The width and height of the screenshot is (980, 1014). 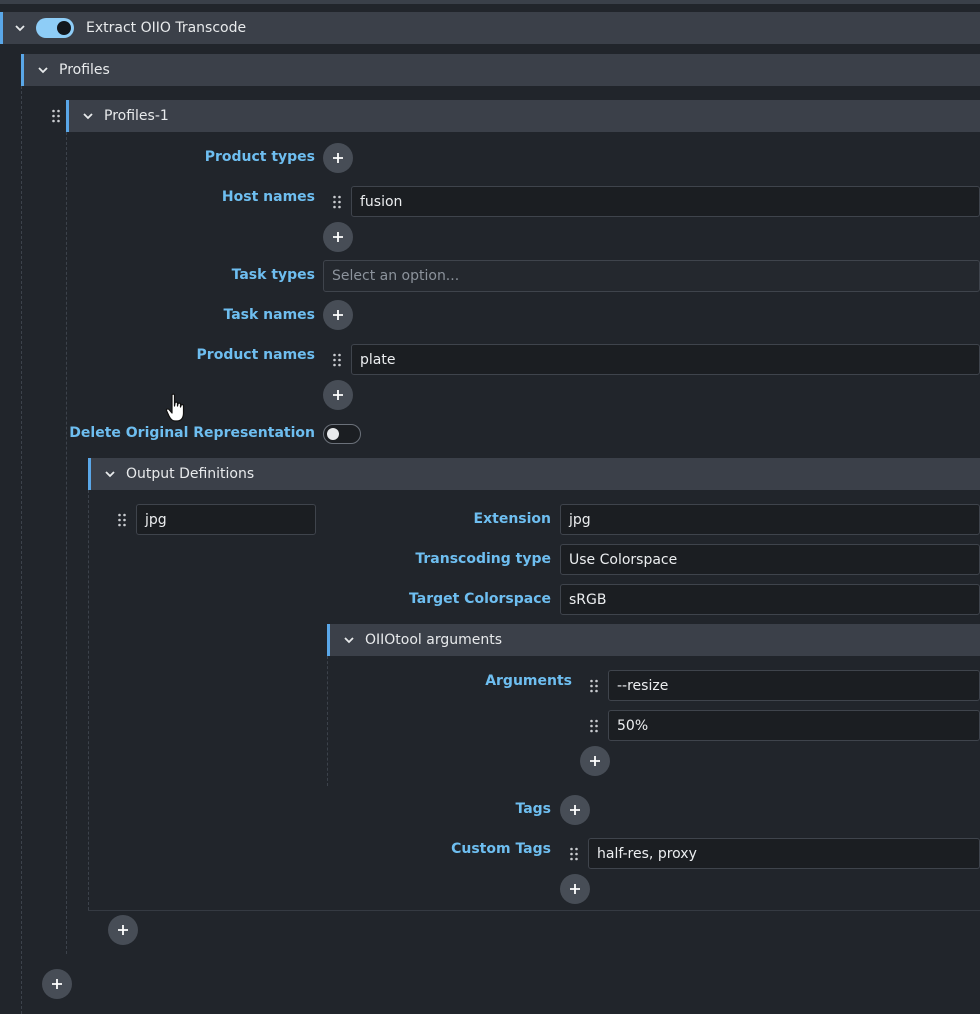 I want to click on oiiotool-arguments-title: OIIOtool arguments, so click(x=434, y=640).